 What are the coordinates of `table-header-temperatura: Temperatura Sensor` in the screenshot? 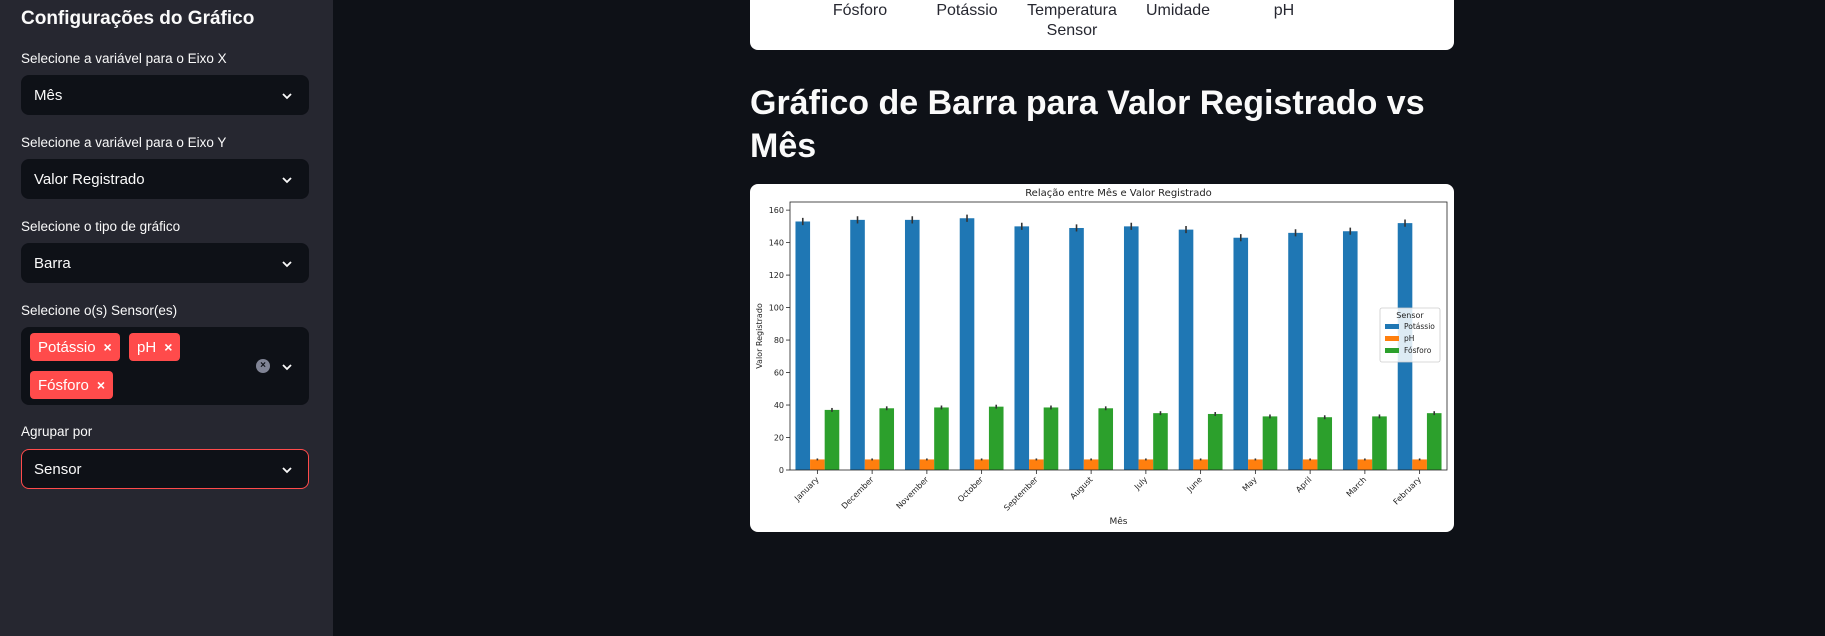 It's located at (1072, 20).